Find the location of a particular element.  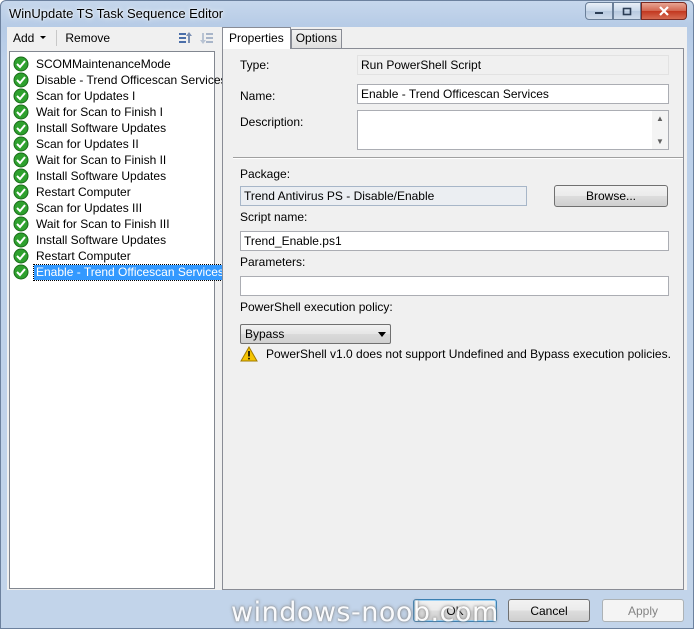

package-field: Trend Antivirus PS - Disable/Enable is located at coordinates (383, 196).